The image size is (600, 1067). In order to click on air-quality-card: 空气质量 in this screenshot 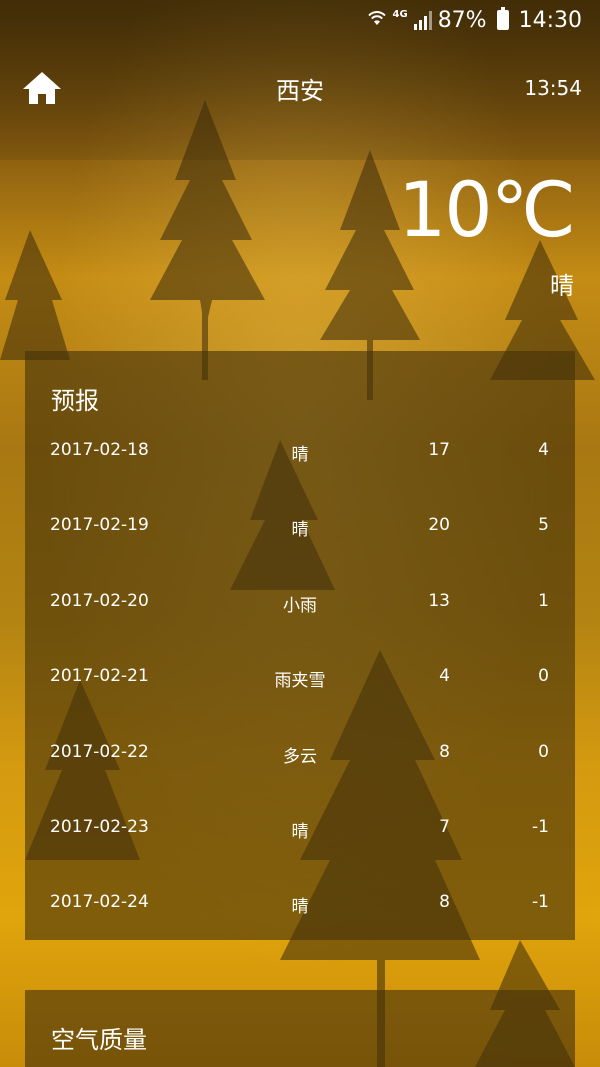, I will do `click(300, 1028)`.